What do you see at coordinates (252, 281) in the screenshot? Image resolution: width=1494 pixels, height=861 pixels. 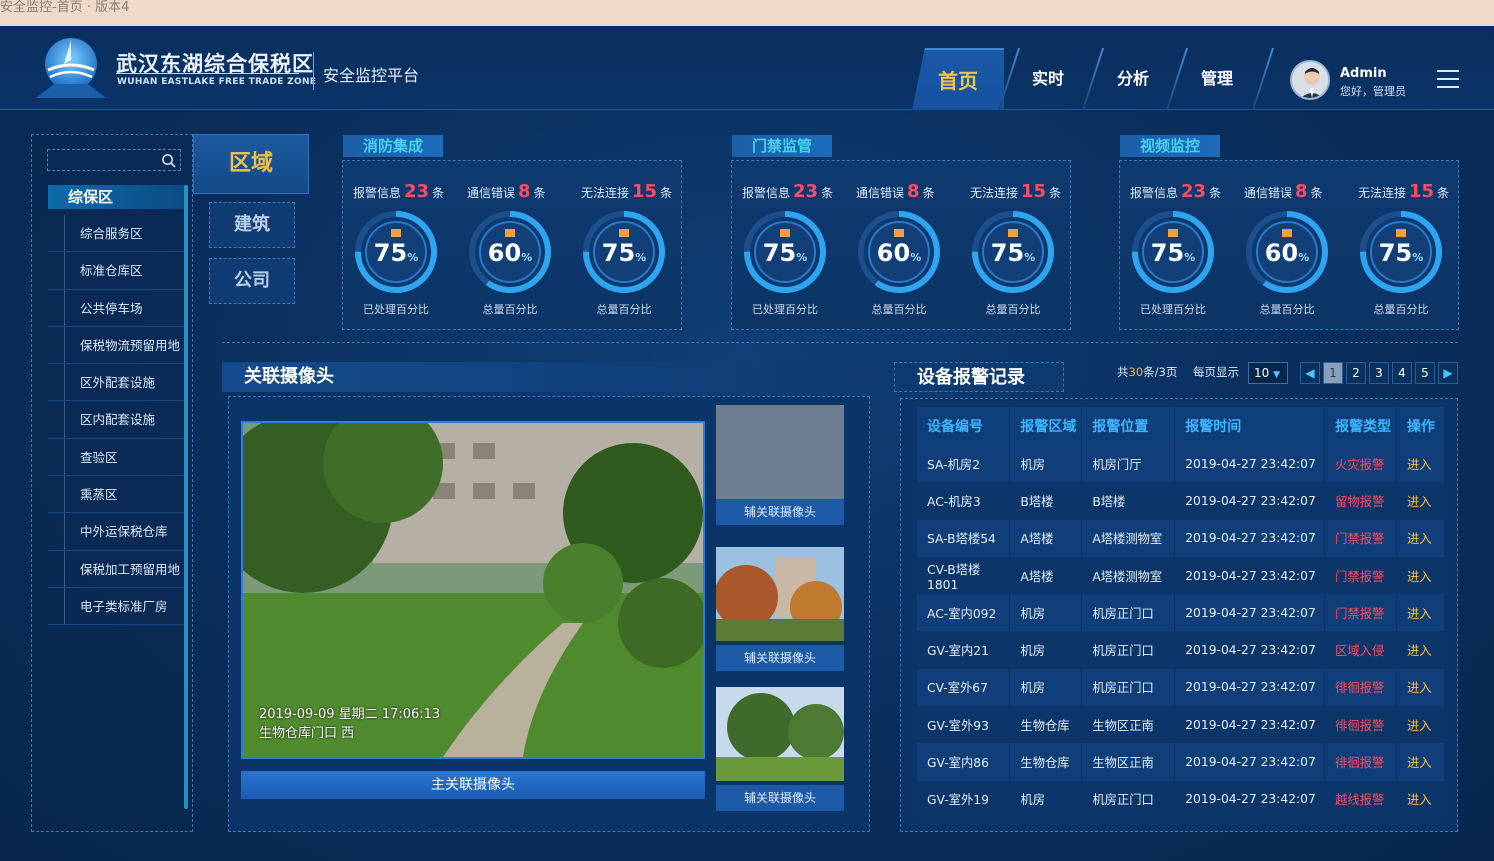 I see `category-tab-company: 公司` at bounding box center [252, 281].